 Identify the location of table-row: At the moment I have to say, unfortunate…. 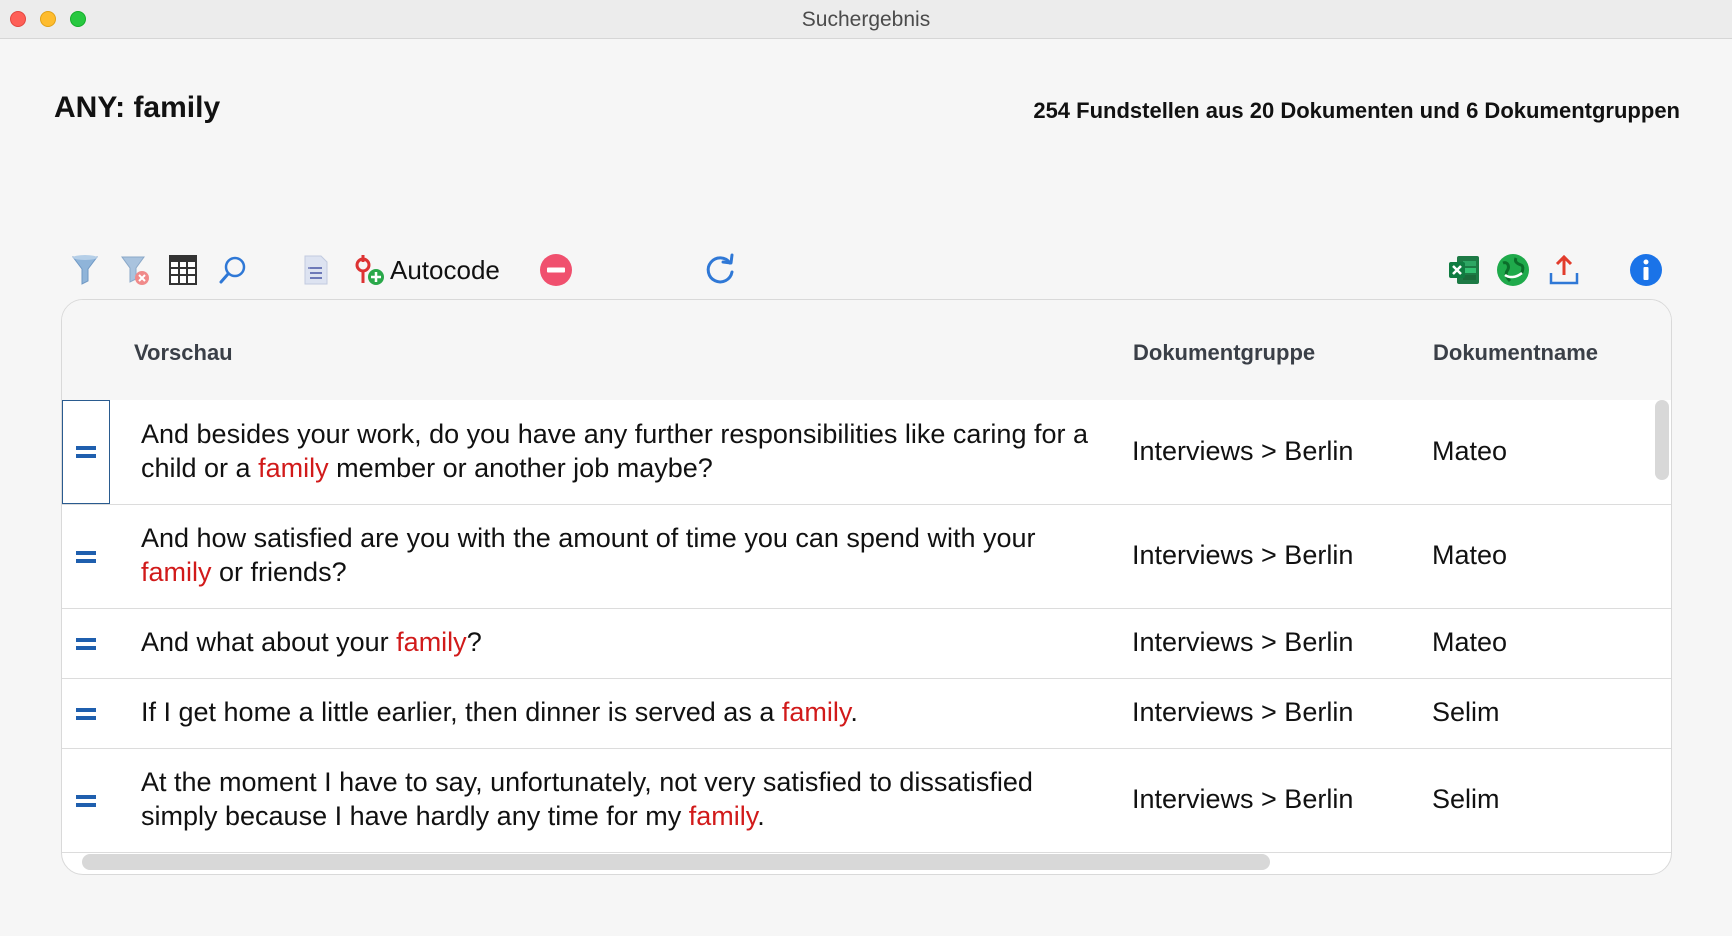
(866, 801).